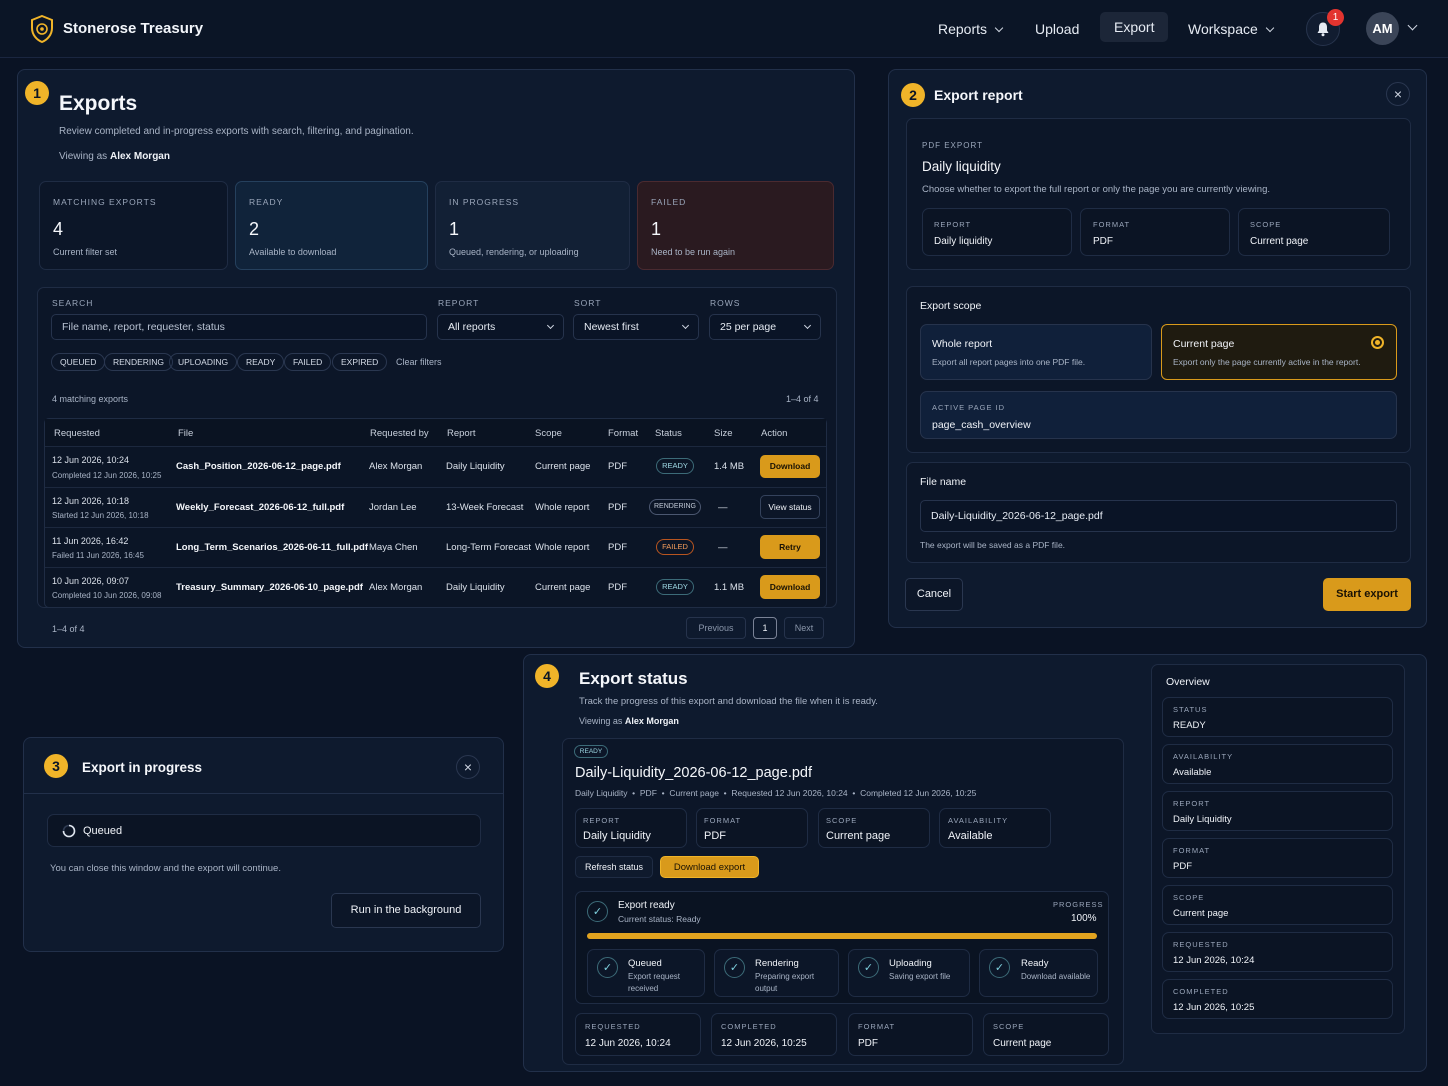 The image size is (1448, 1086). What do you see at coordinates (981, 425) in the screenshot?
I see `active-page-id: page_cash_overview` at bounding box center [981, 425].